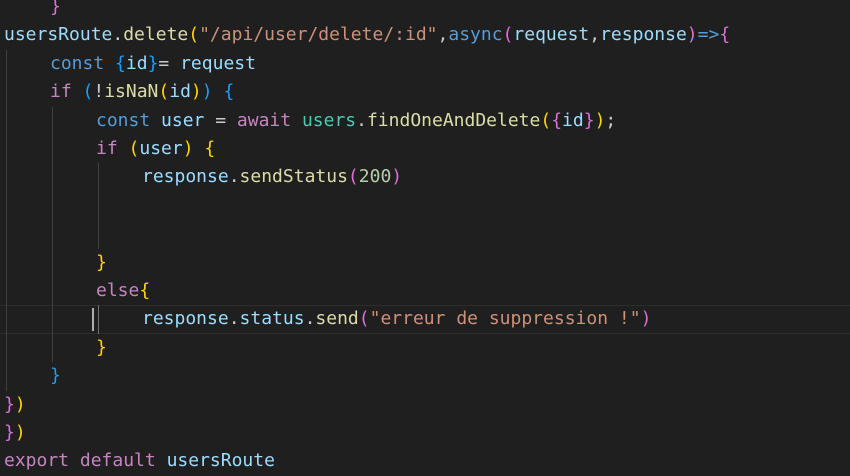 Image resolution: width=850 pixels, height=476 pixels. What do you see at coordinates (425, 291) in the screenshot?
I see `code-line: else{` at bounding box center [425, 291].